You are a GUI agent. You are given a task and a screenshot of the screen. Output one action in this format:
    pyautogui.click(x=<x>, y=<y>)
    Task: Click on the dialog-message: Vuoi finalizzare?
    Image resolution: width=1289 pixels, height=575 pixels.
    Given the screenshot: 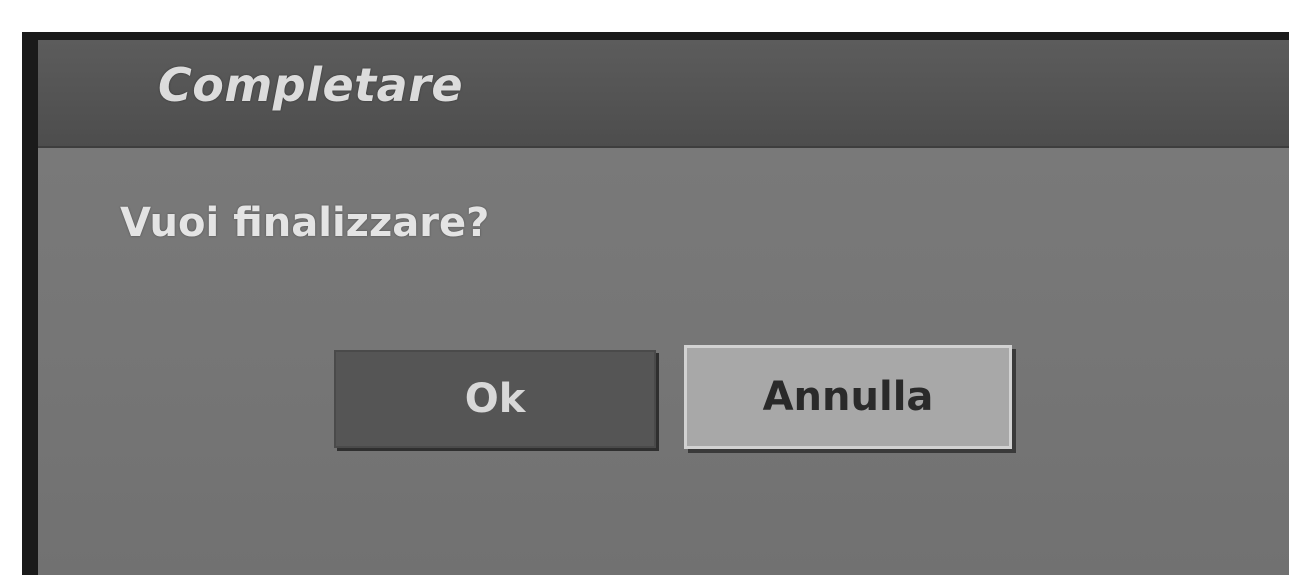 What is the action you would take?
    pyautogui.click(x=305, y=223)
    